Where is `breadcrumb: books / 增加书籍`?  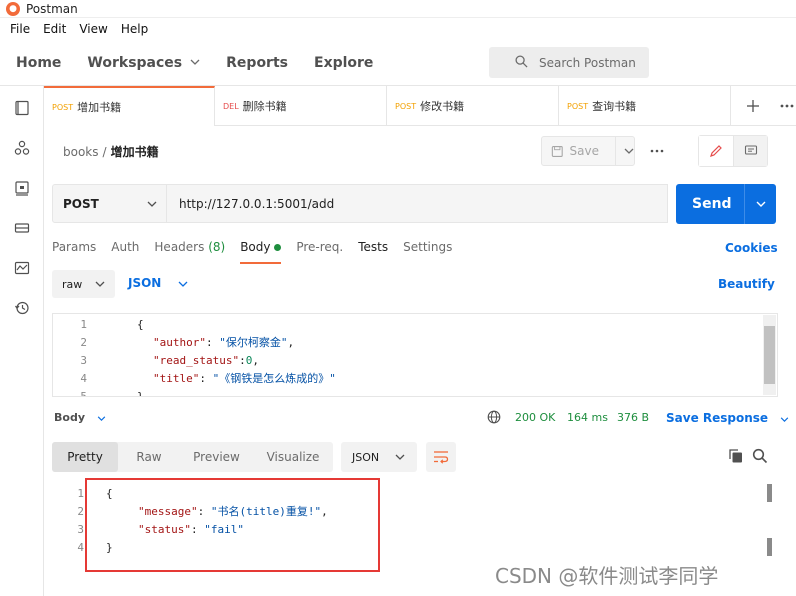
breadcrumb: books / 增加书籍 is located at coordinates (111, 151).